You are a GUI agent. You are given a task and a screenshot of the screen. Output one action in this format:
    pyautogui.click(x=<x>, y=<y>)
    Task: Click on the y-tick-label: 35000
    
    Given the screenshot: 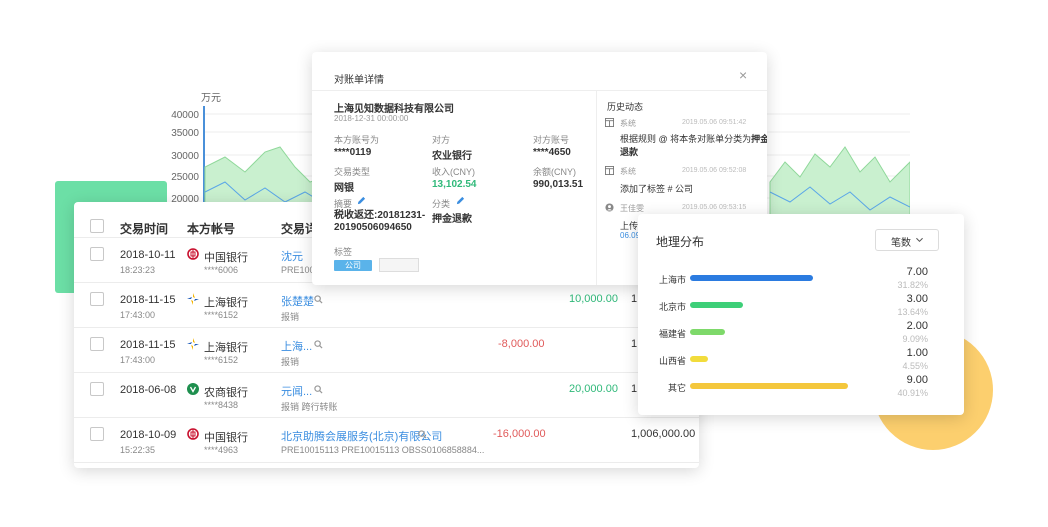 What is the action you would take?
    pyautogui.click(x=185, y=133)
    